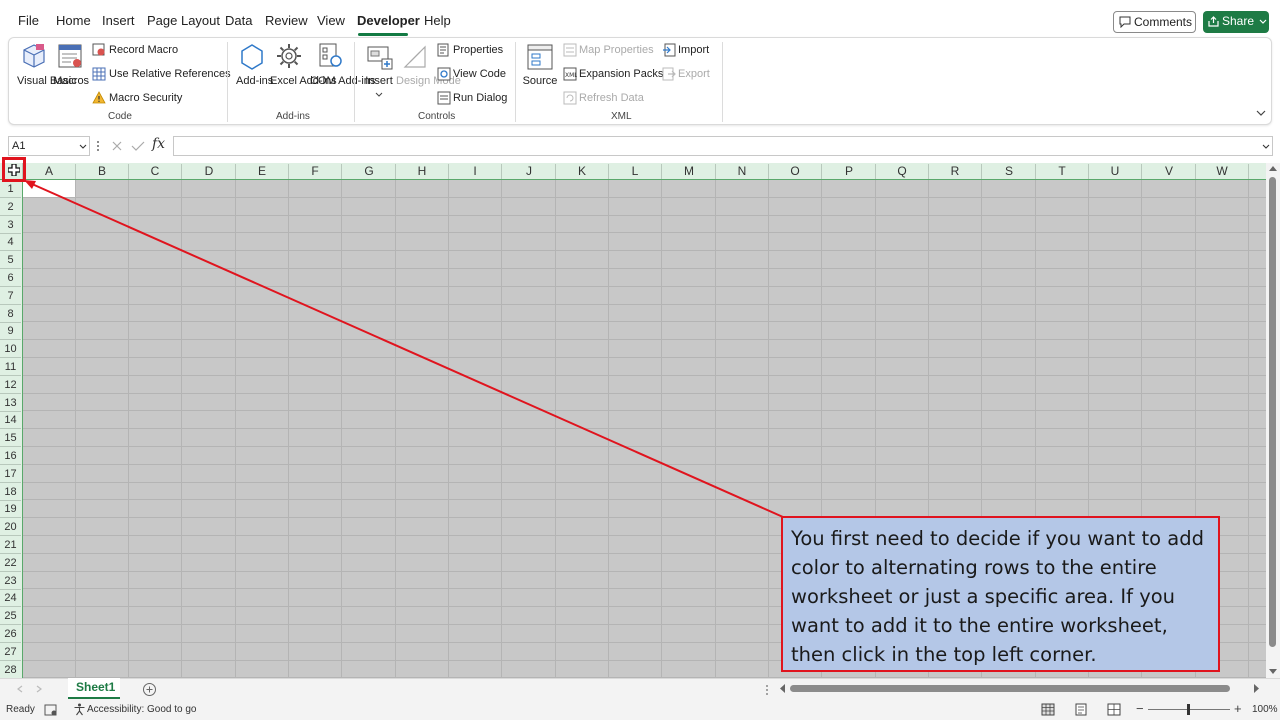 This screenshot has width=1280, height=720. Describe the element at coordinates (1236, 22) in the screenshot. I see `share-button: Share` at that location.